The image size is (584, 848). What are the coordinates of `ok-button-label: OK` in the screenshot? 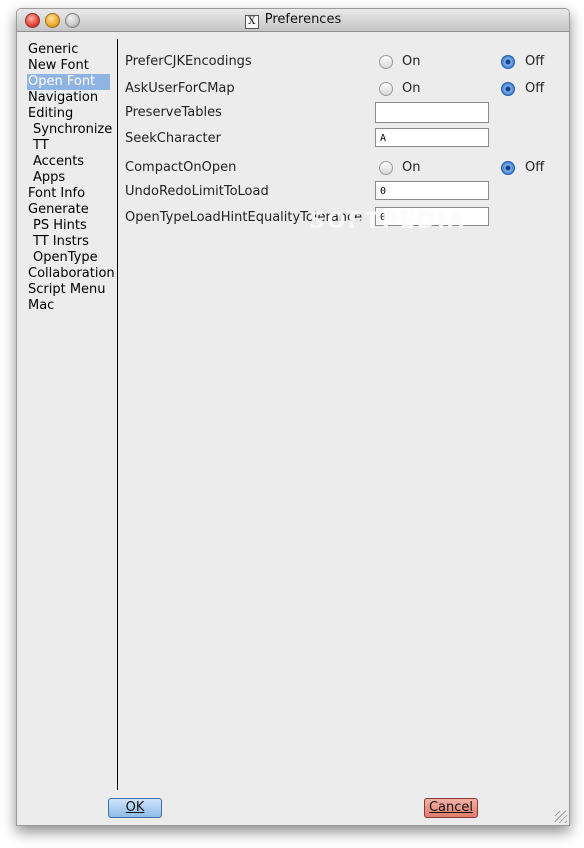 It's located at (135, 807).